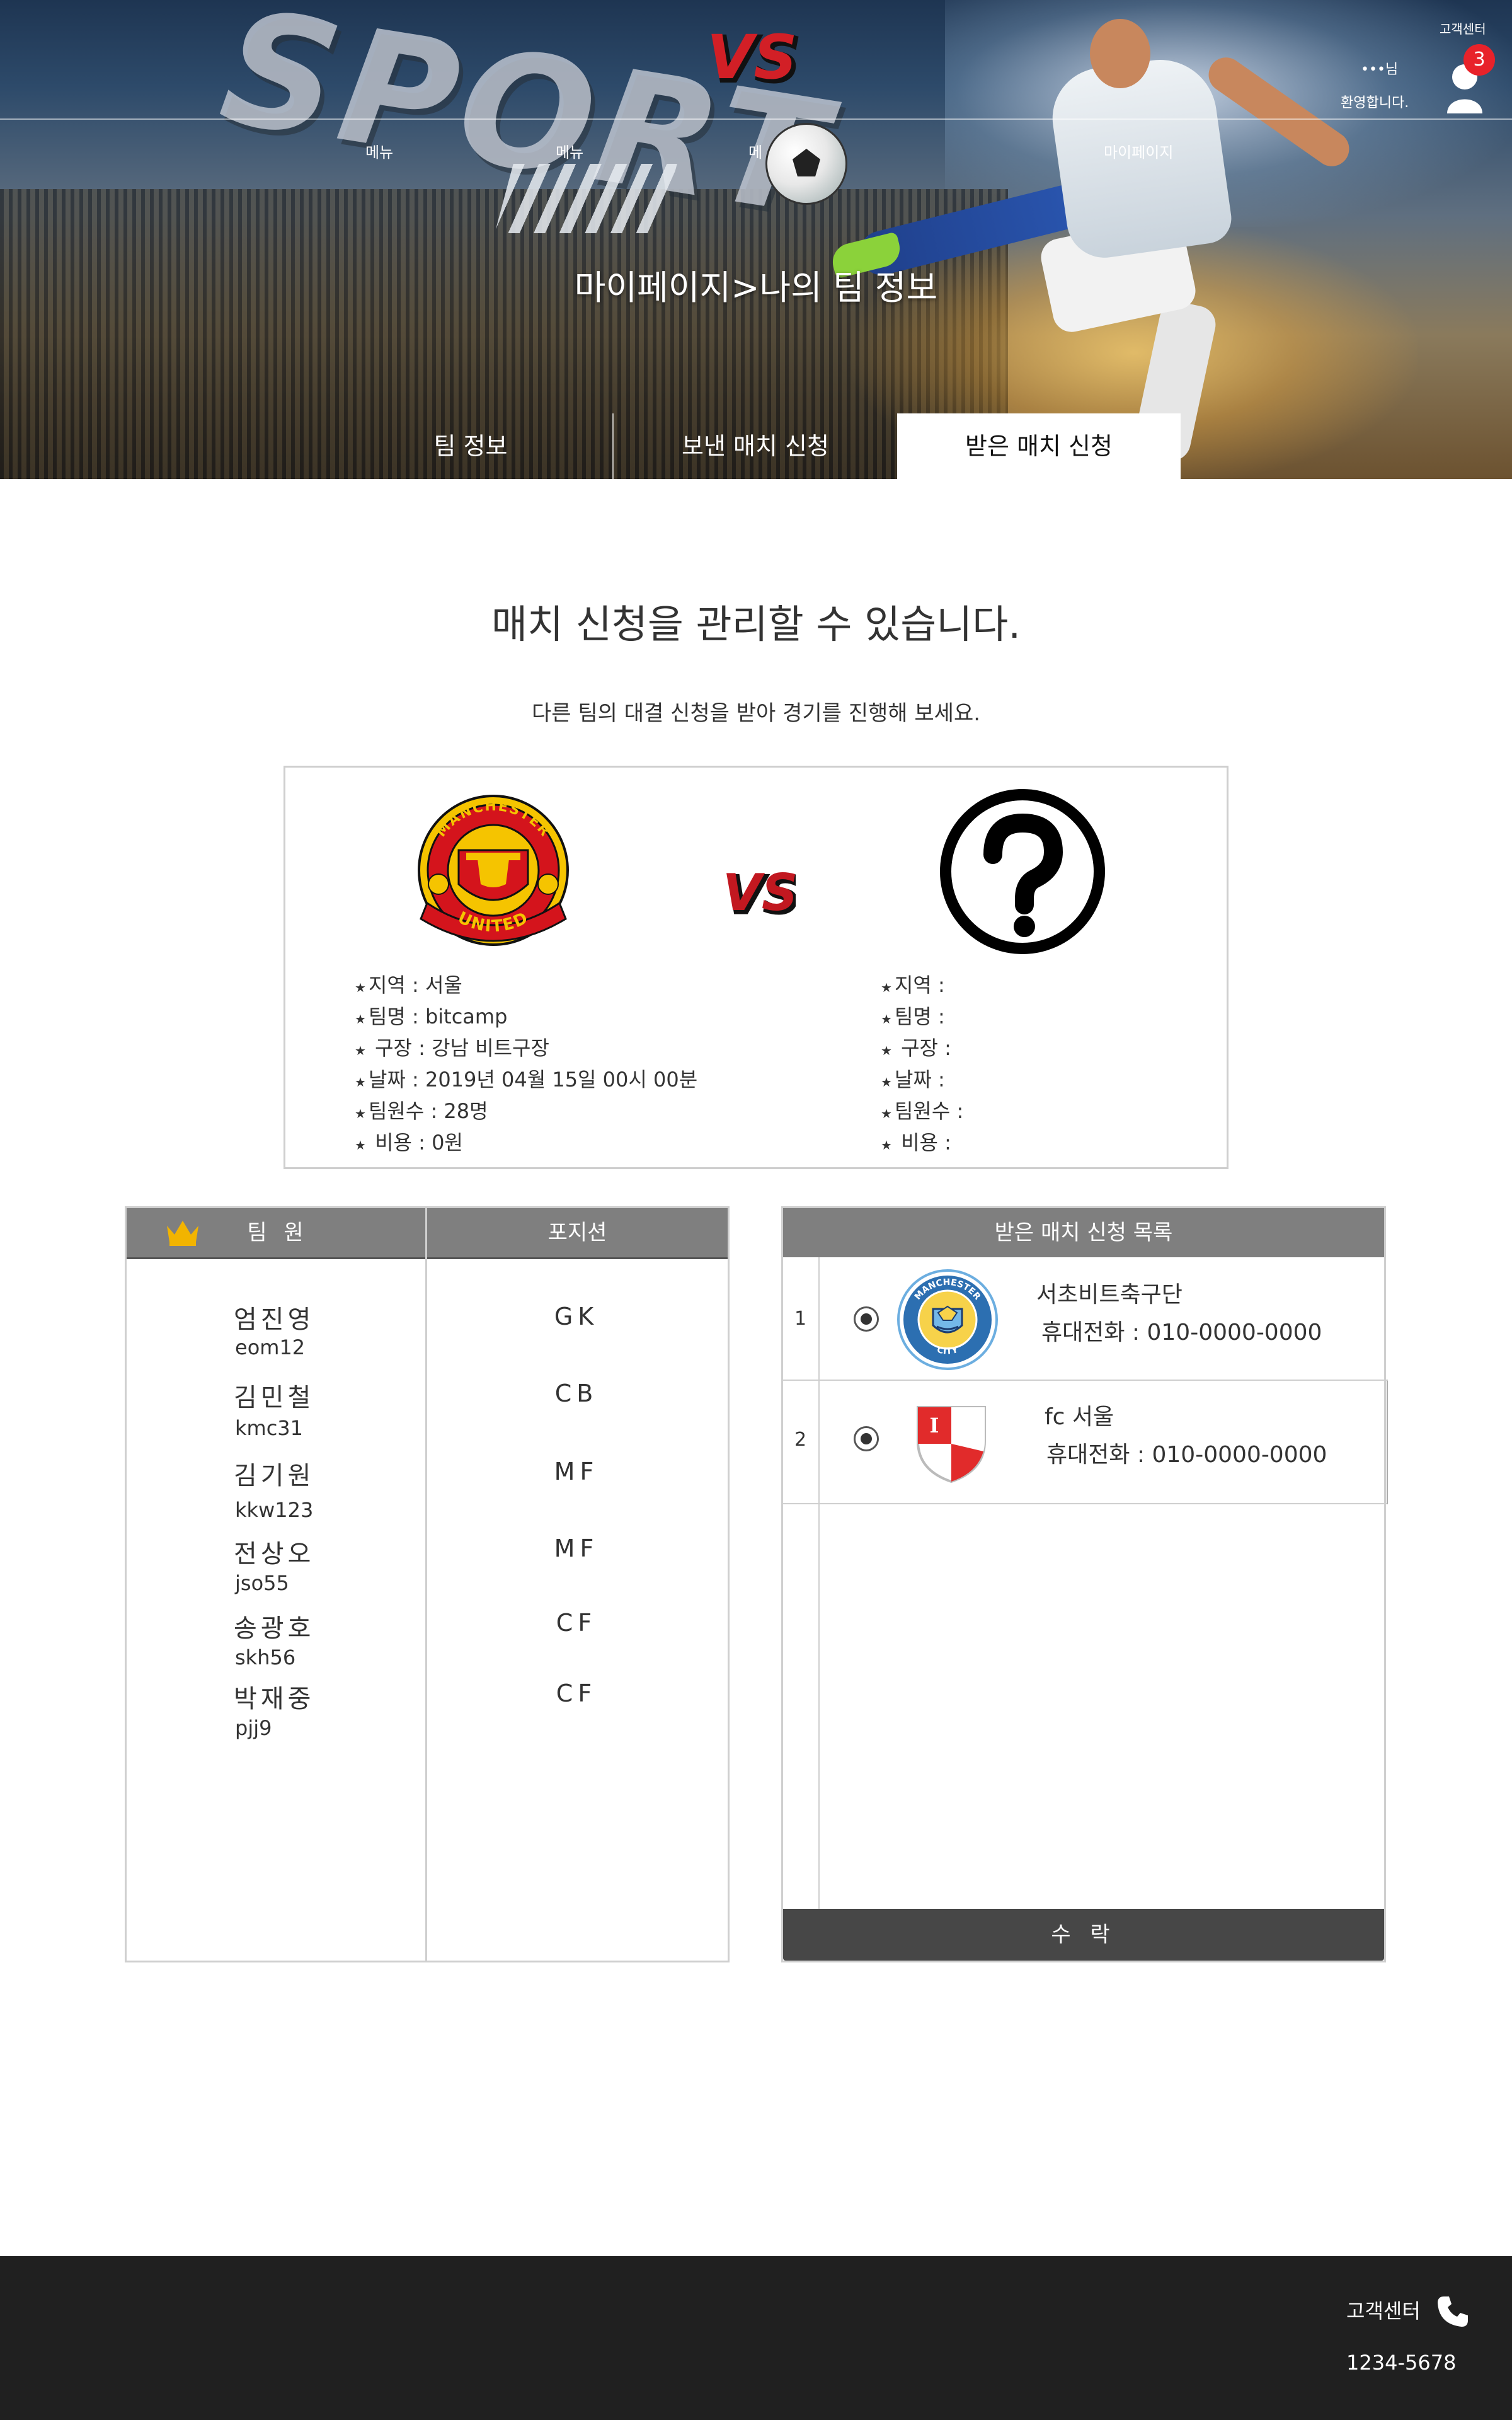  Describe the element at coordinates (452, 1048) in the screenshot. I see `info-stadium: ★ 구장 : 강남 비트구장` at that location.